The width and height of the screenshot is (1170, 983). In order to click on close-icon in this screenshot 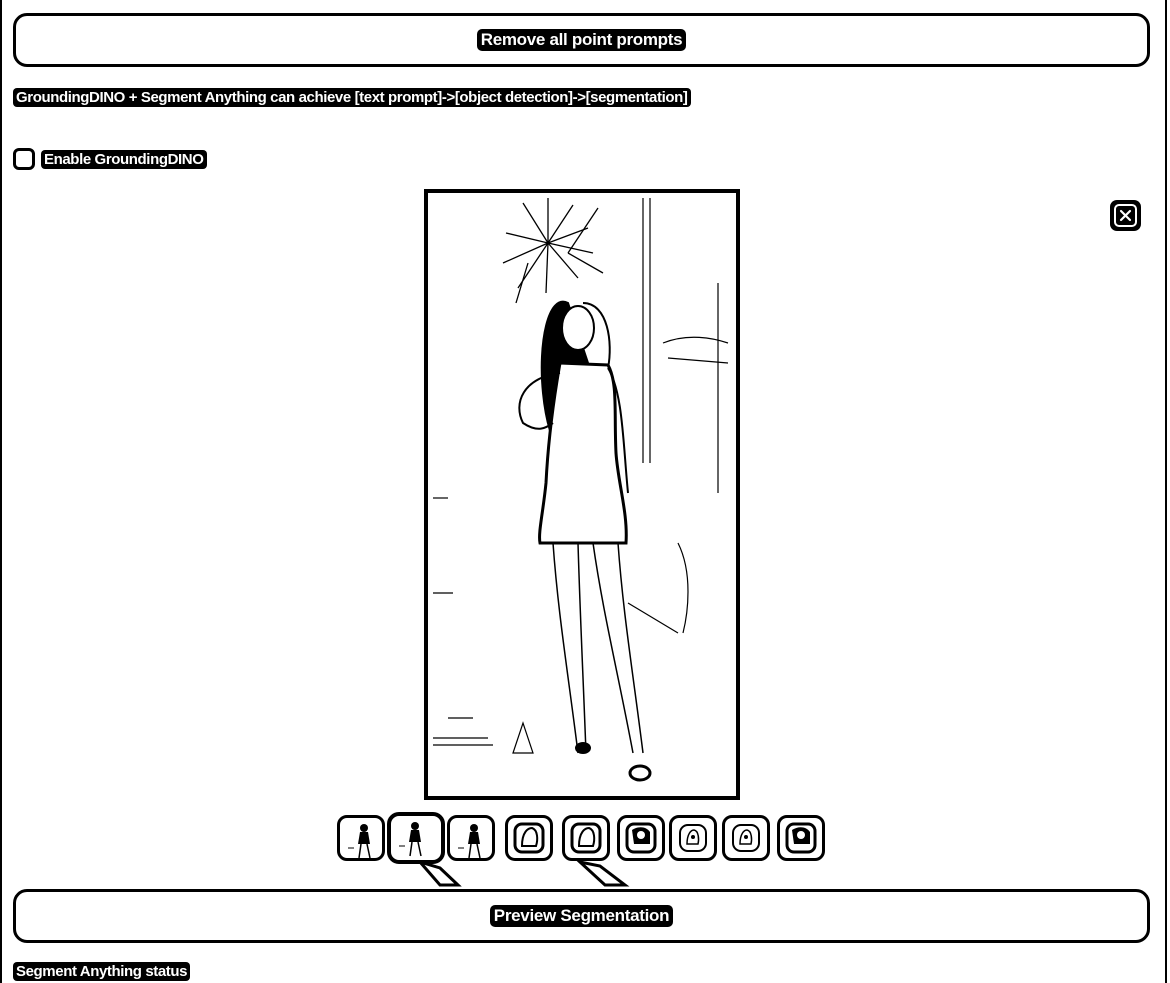, I will do `click(1125, 215)`.